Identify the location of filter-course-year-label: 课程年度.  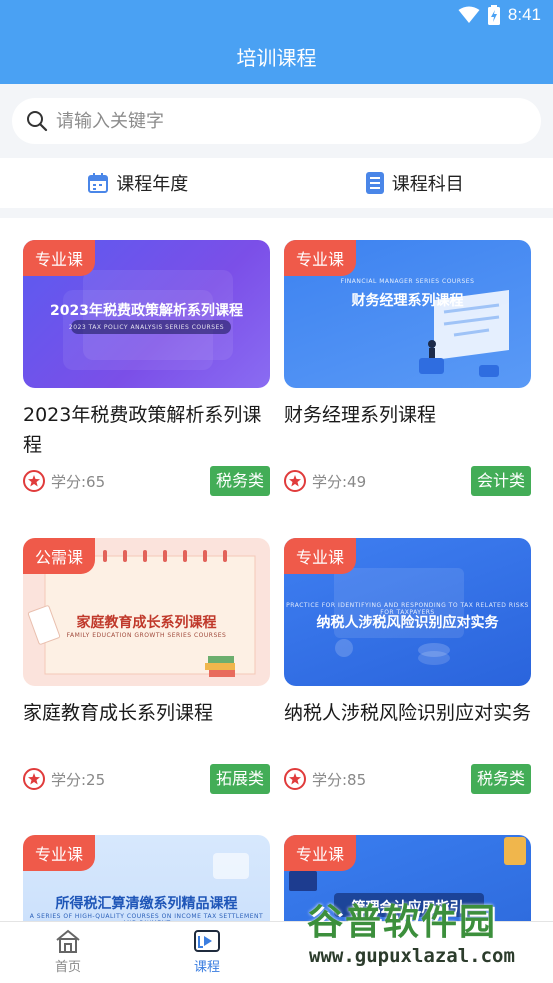
(152, 184).